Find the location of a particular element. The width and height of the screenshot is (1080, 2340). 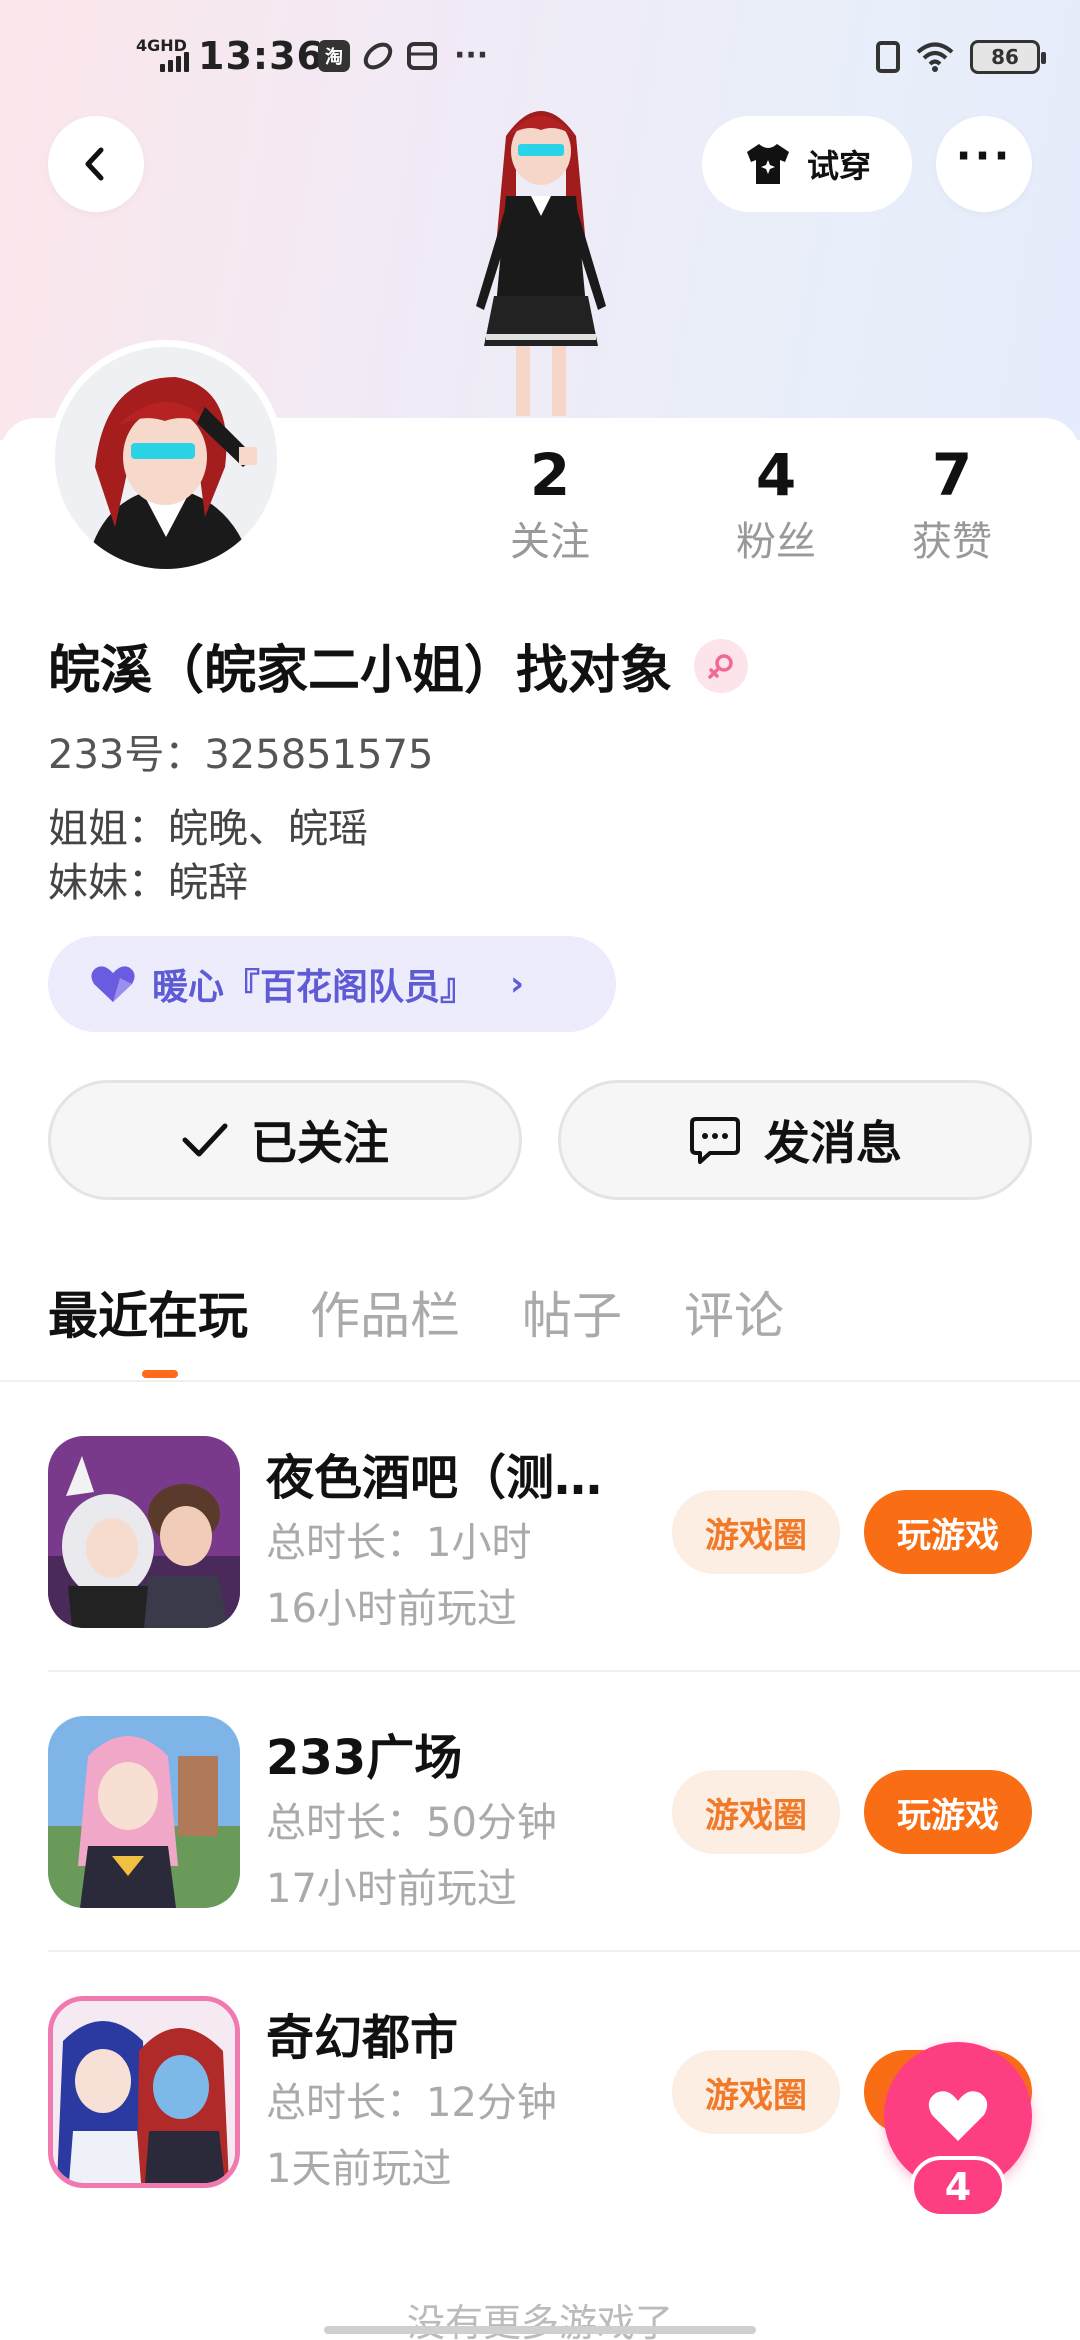

likes-count: 7 is located at coordinates (952, 475).